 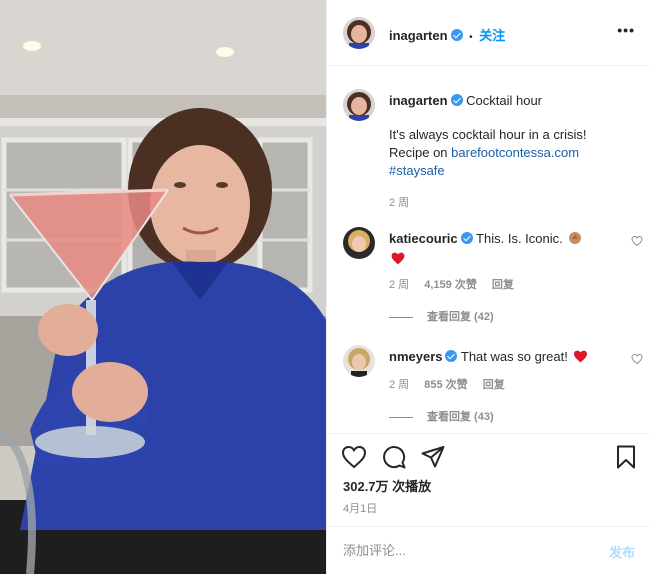 I want to click on caption-recipe-prefix: Recipe on, so click(x=420, y=152).